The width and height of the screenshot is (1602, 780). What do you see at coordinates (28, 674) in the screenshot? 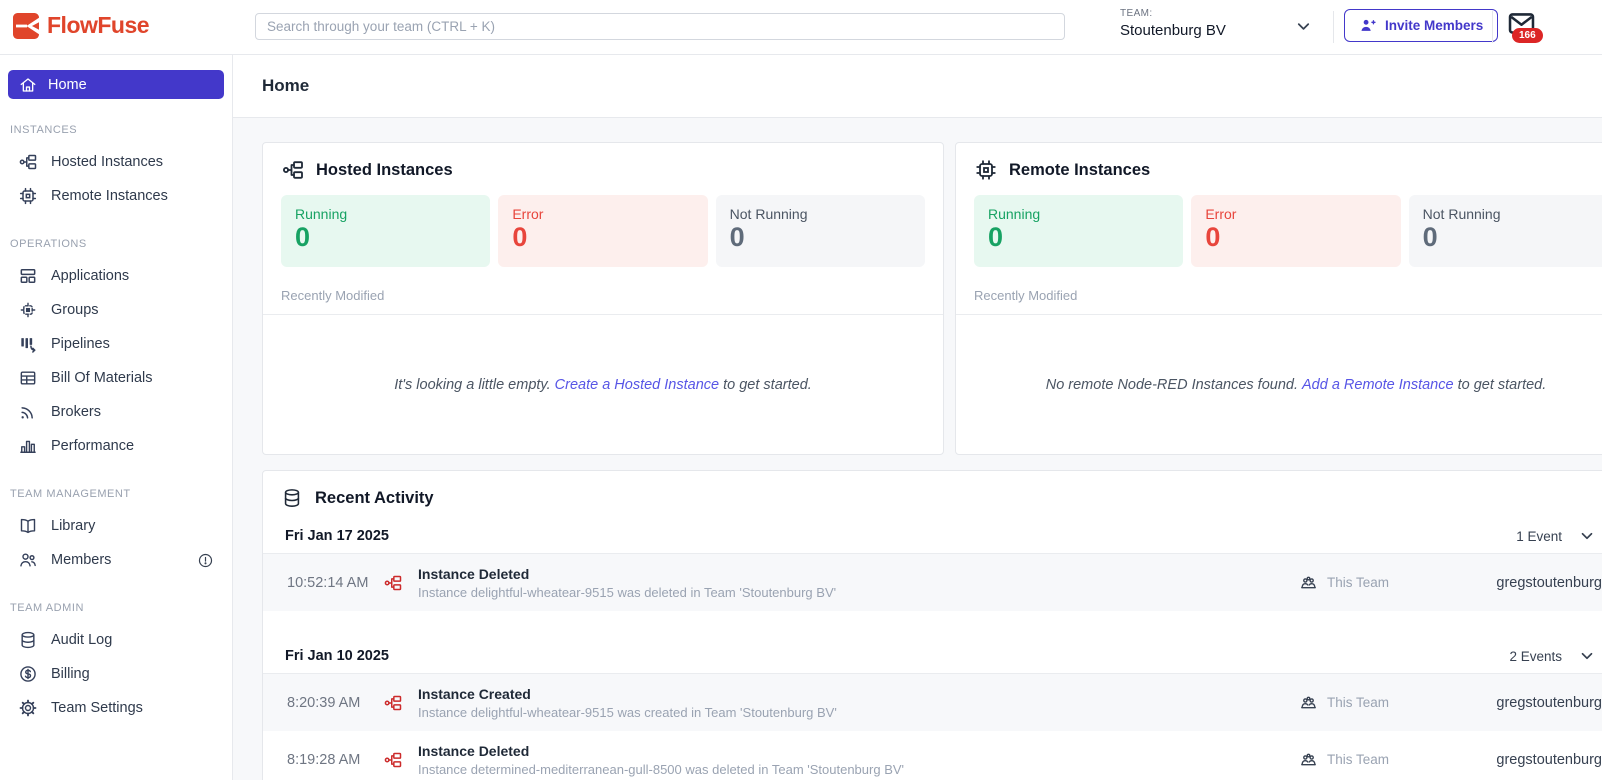
I see `billing-icon` at bounding box center [28, 674].